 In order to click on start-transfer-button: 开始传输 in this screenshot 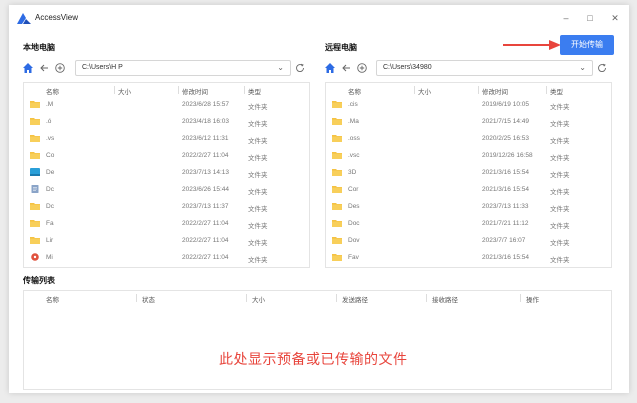, I will do `click(587, 45)`.